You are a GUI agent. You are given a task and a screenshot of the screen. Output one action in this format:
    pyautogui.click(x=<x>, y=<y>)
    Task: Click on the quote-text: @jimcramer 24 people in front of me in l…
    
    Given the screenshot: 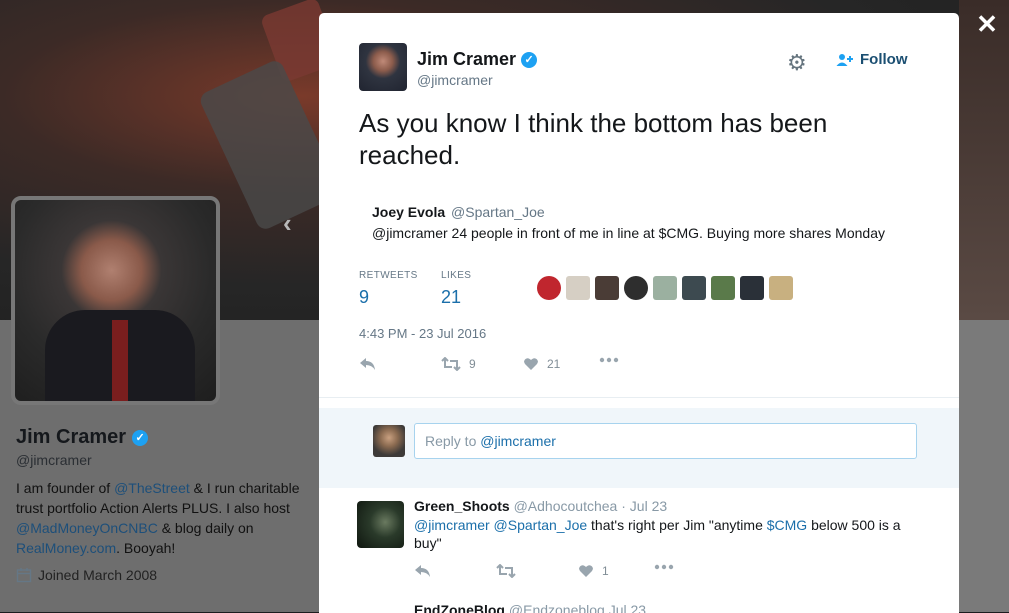 What is the action you would take?
    pyautogui.click(x=628, y=233)
    